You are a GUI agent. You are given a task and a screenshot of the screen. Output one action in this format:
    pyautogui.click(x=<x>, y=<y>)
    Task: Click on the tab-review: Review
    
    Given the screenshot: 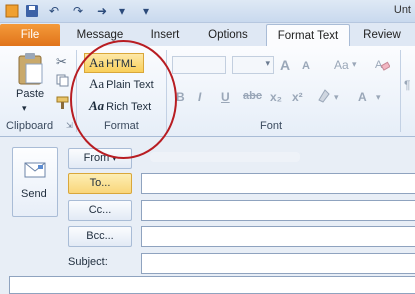 What is the action you would take?
    pyautogui.click(x=382, y=35)
    